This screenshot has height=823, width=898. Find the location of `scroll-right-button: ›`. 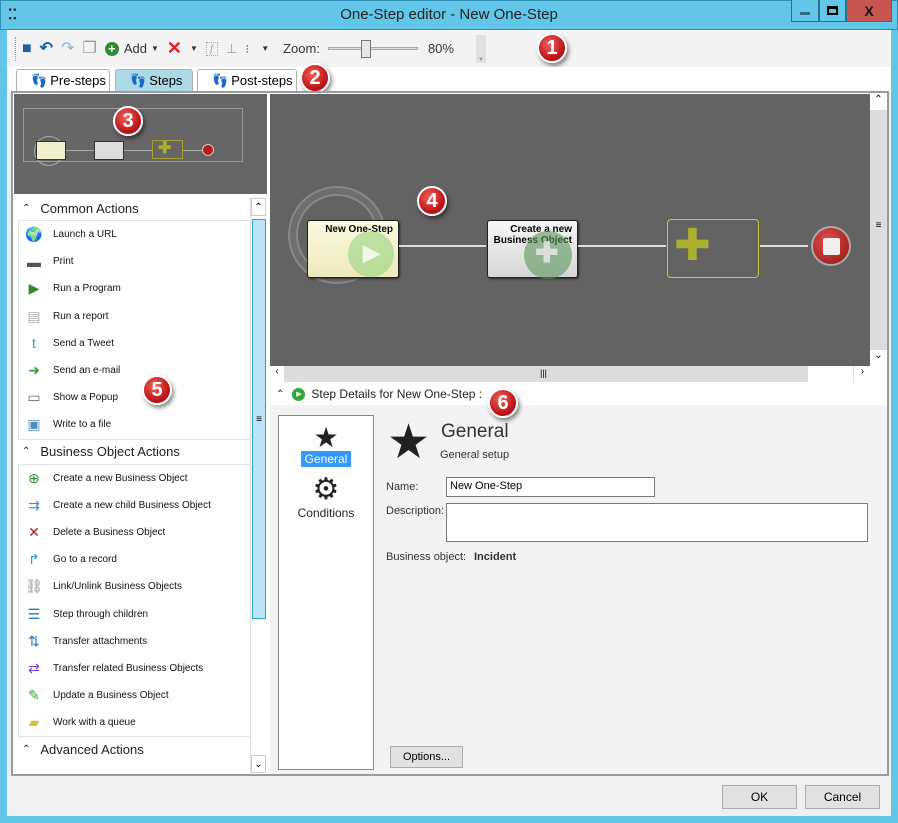

scroll-right-button: › is located at coordinates (862, 374).